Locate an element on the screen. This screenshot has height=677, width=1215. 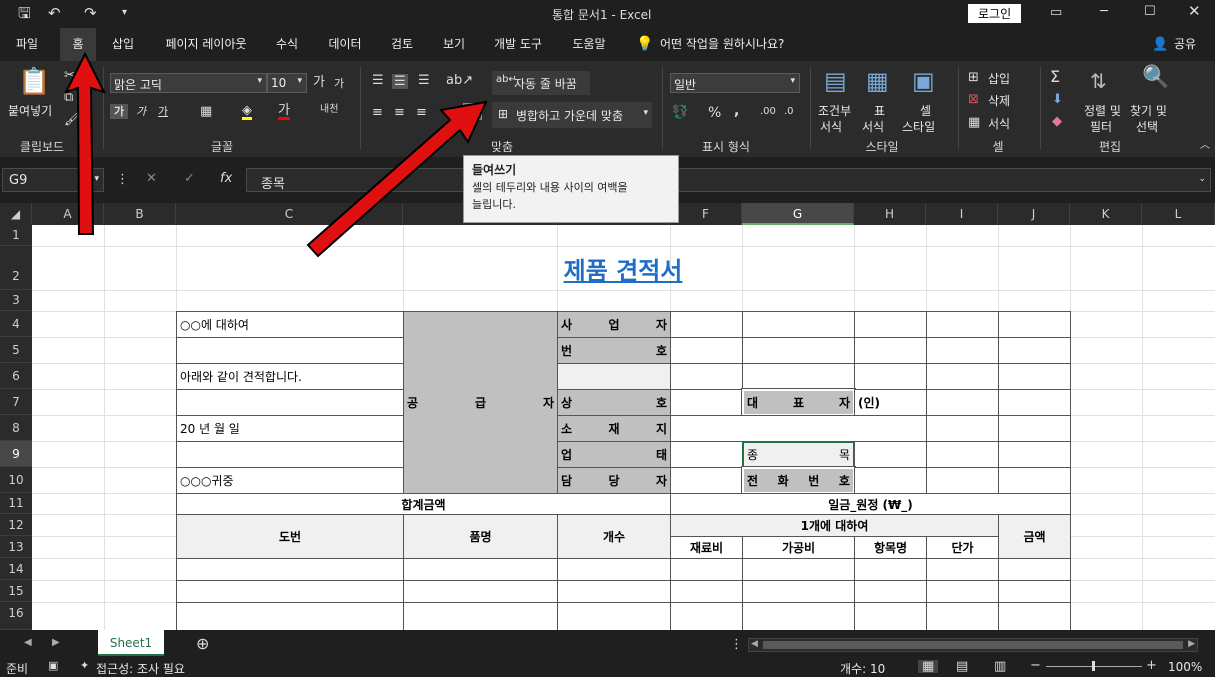
cell-c5 is located at coordinates (290, 350).